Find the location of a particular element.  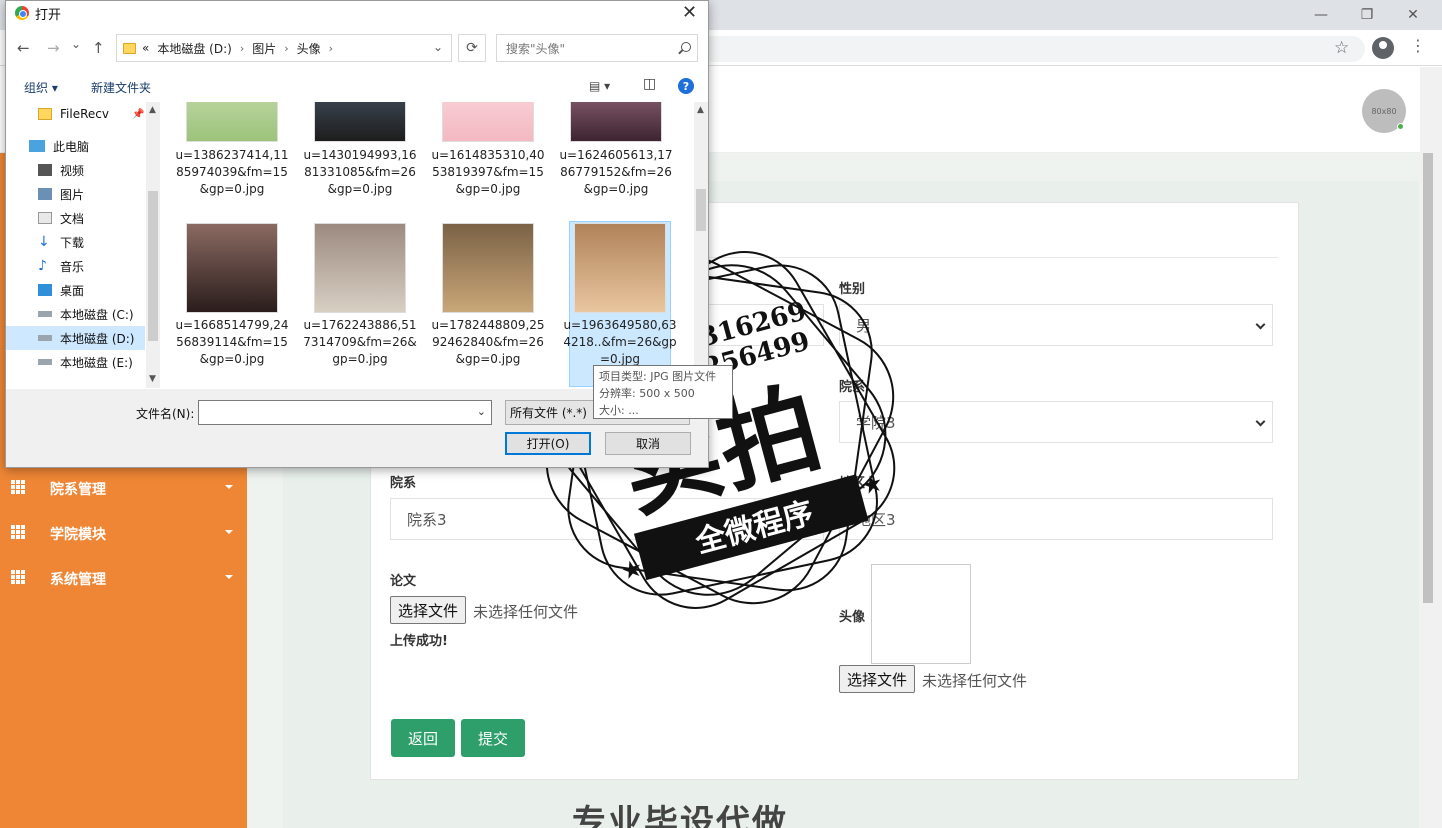

file-name: u=1963649580,634218..&fm=26&gp=0.jpg is located at coordinates (620, 342).